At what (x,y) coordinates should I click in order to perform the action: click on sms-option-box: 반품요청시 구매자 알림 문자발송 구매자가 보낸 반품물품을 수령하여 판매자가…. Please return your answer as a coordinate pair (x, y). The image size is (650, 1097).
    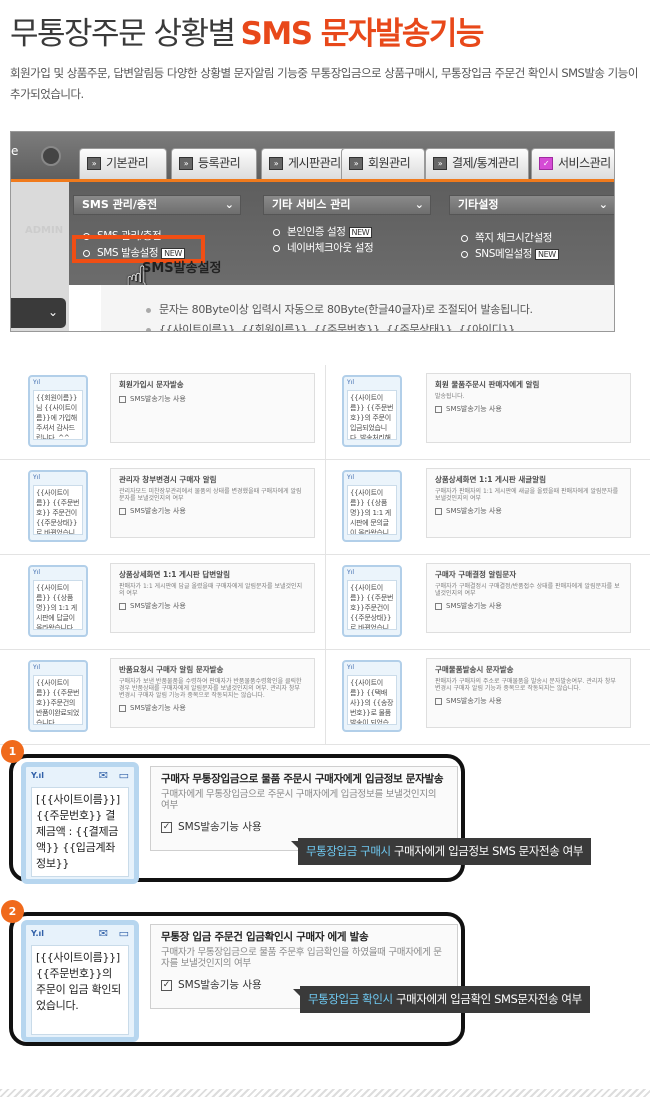
    Looking at the image, I should click on (212, 693).